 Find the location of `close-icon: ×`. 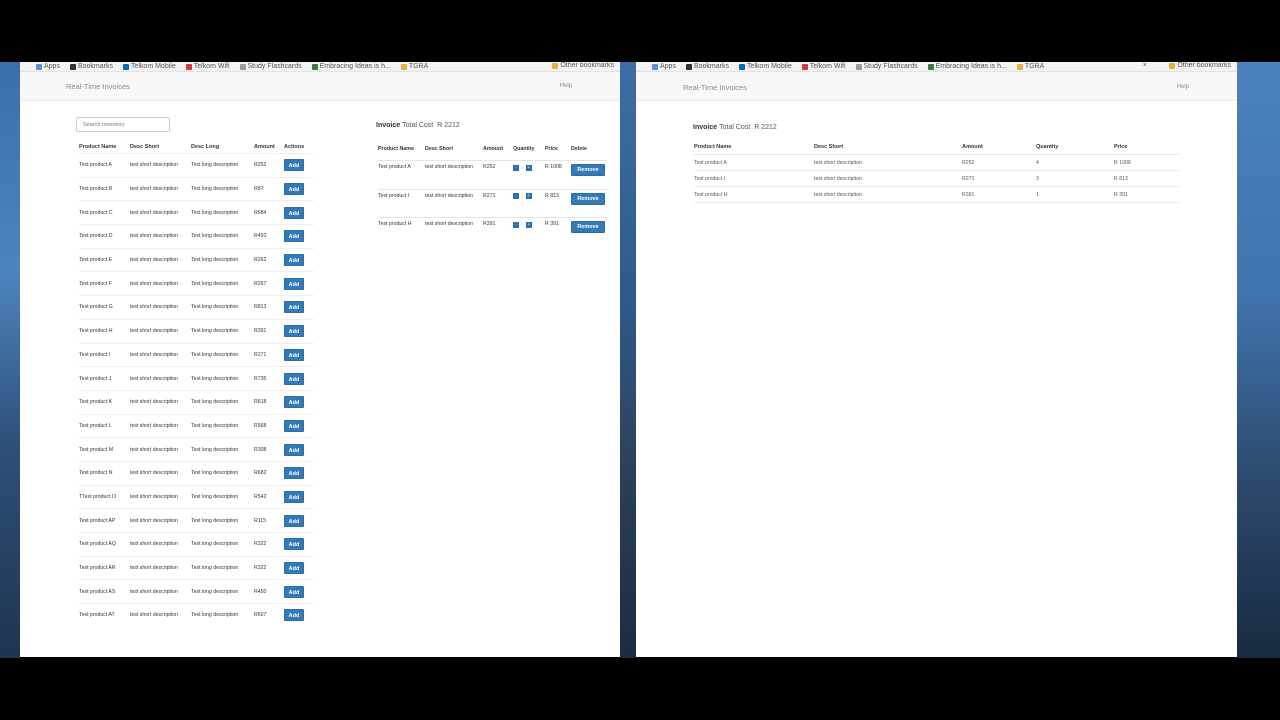

close-icon: × is located at coordinates (1145, 65).